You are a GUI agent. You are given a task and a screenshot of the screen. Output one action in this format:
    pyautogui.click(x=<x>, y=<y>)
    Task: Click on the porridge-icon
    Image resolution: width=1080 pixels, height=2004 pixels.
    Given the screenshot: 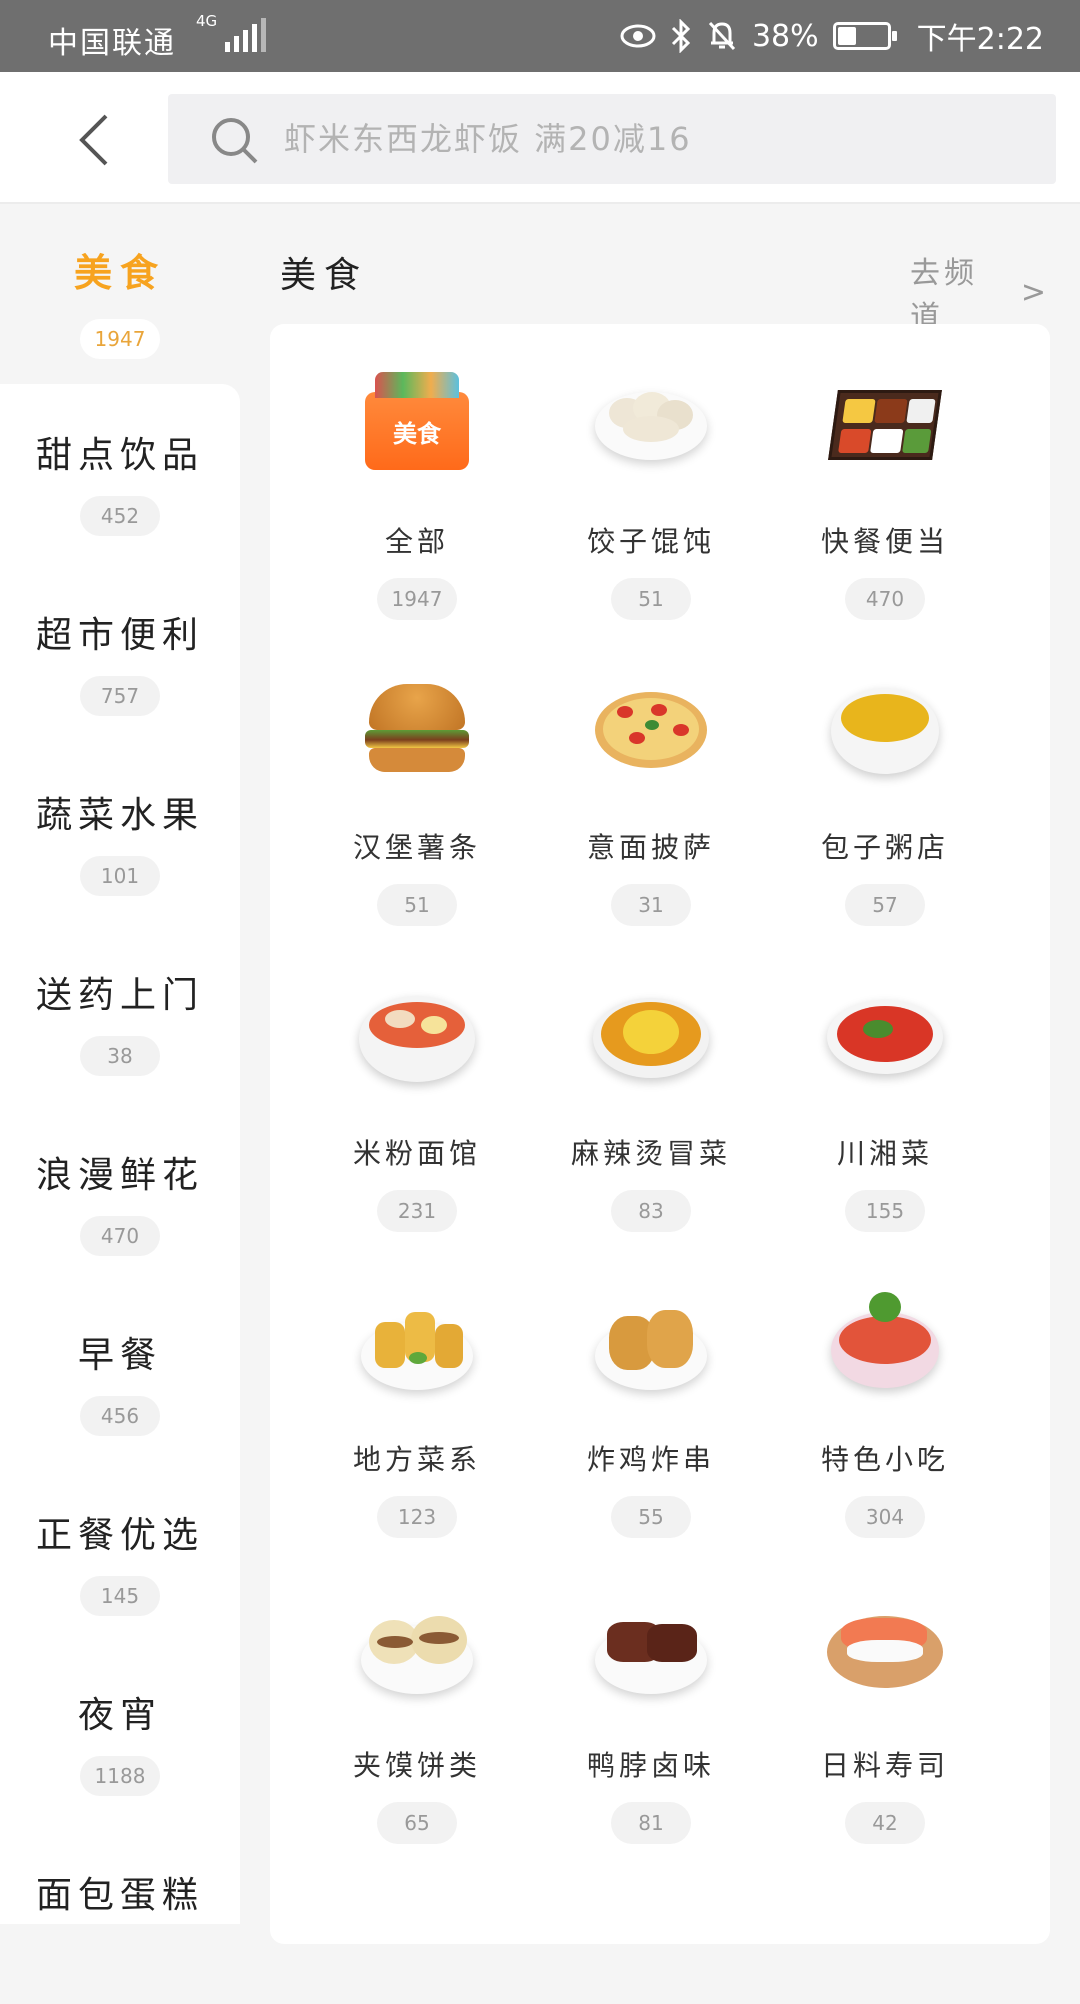 What is the action you would take?
    pyautogui.click(x=885, y=725)
    